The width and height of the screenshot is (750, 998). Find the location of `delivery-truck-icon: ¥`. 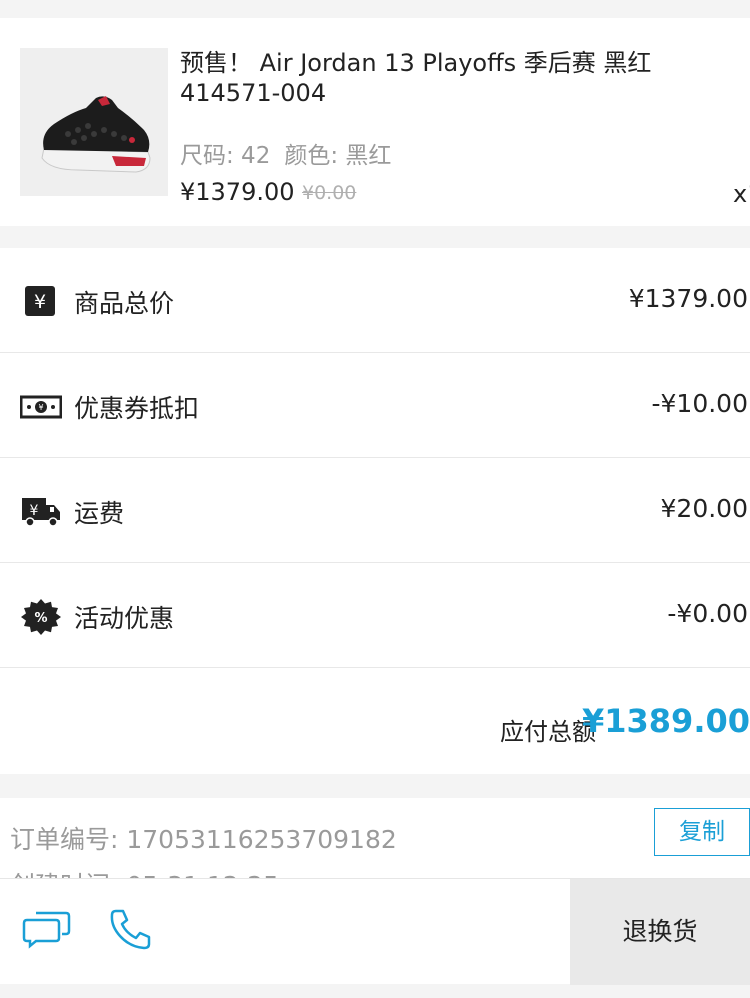

delivery-truck-icon: ¥ is located at coordinates (41, 512).